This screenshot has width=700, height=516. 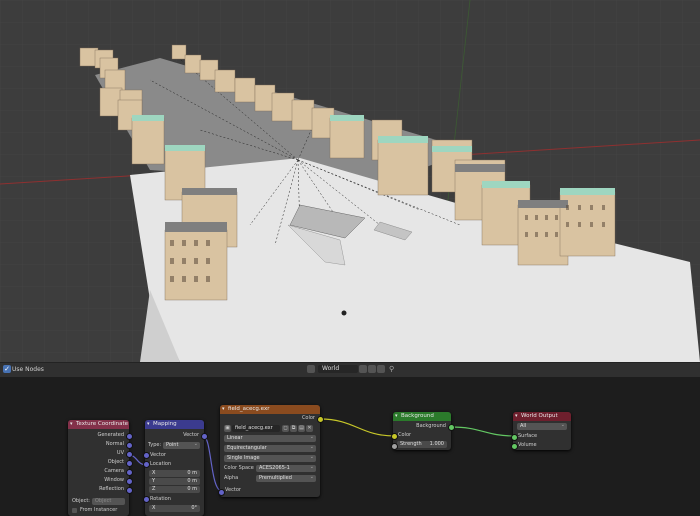 What do you see at coordinates (129, 454) in the screenshot?
I see `socket-uv` at bounding box center [129, 454].